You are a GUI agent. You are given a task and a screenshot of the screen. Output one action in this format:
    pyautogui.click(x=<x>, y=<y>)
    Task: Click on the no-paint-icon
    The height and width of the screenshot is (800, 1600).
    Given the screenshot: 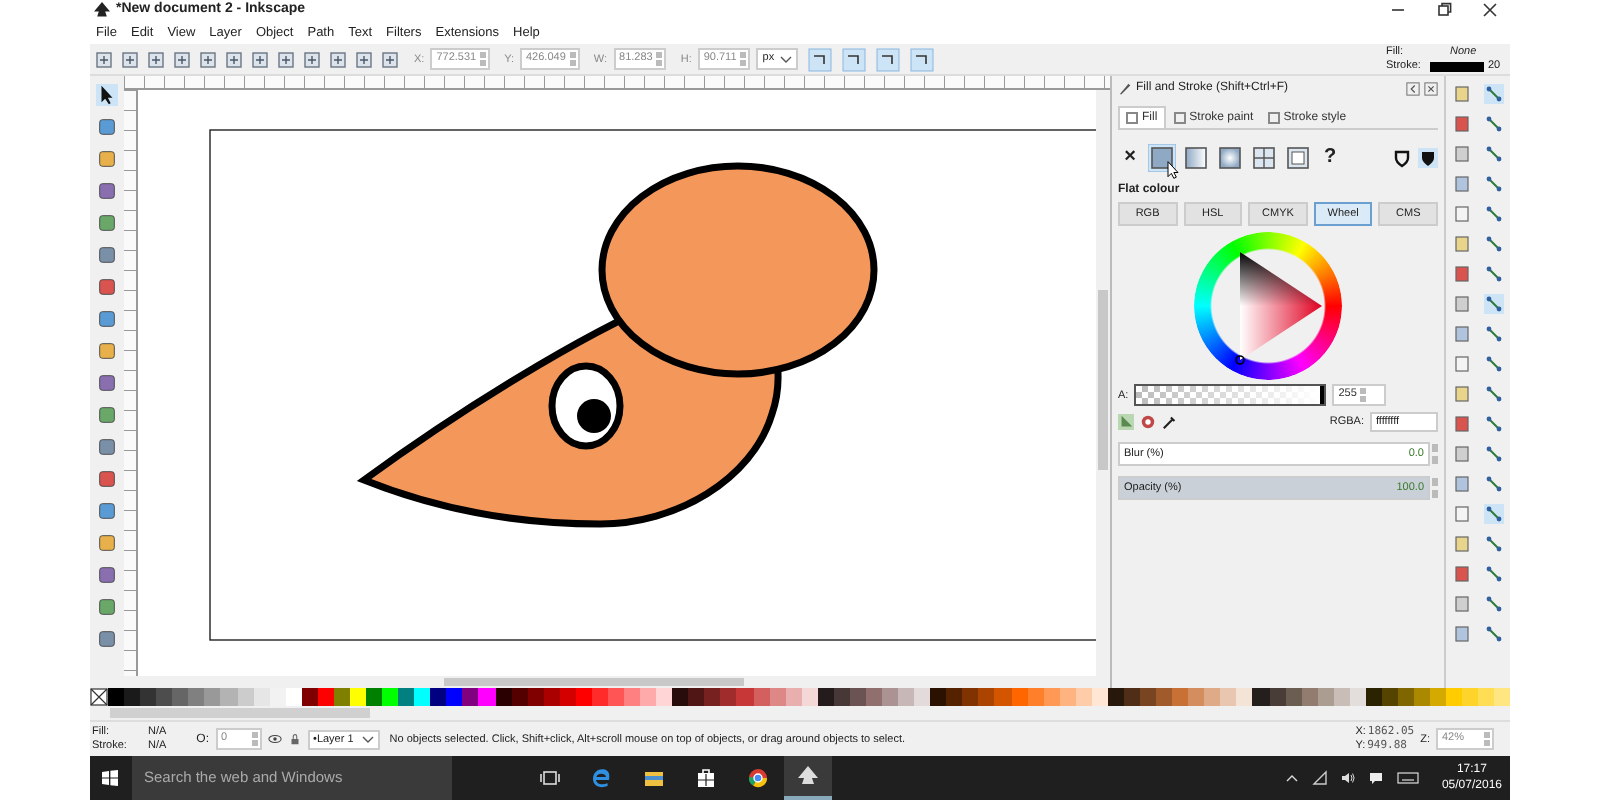 What is the action you would take?
    pyautogui.click(x=99, y=697)
    